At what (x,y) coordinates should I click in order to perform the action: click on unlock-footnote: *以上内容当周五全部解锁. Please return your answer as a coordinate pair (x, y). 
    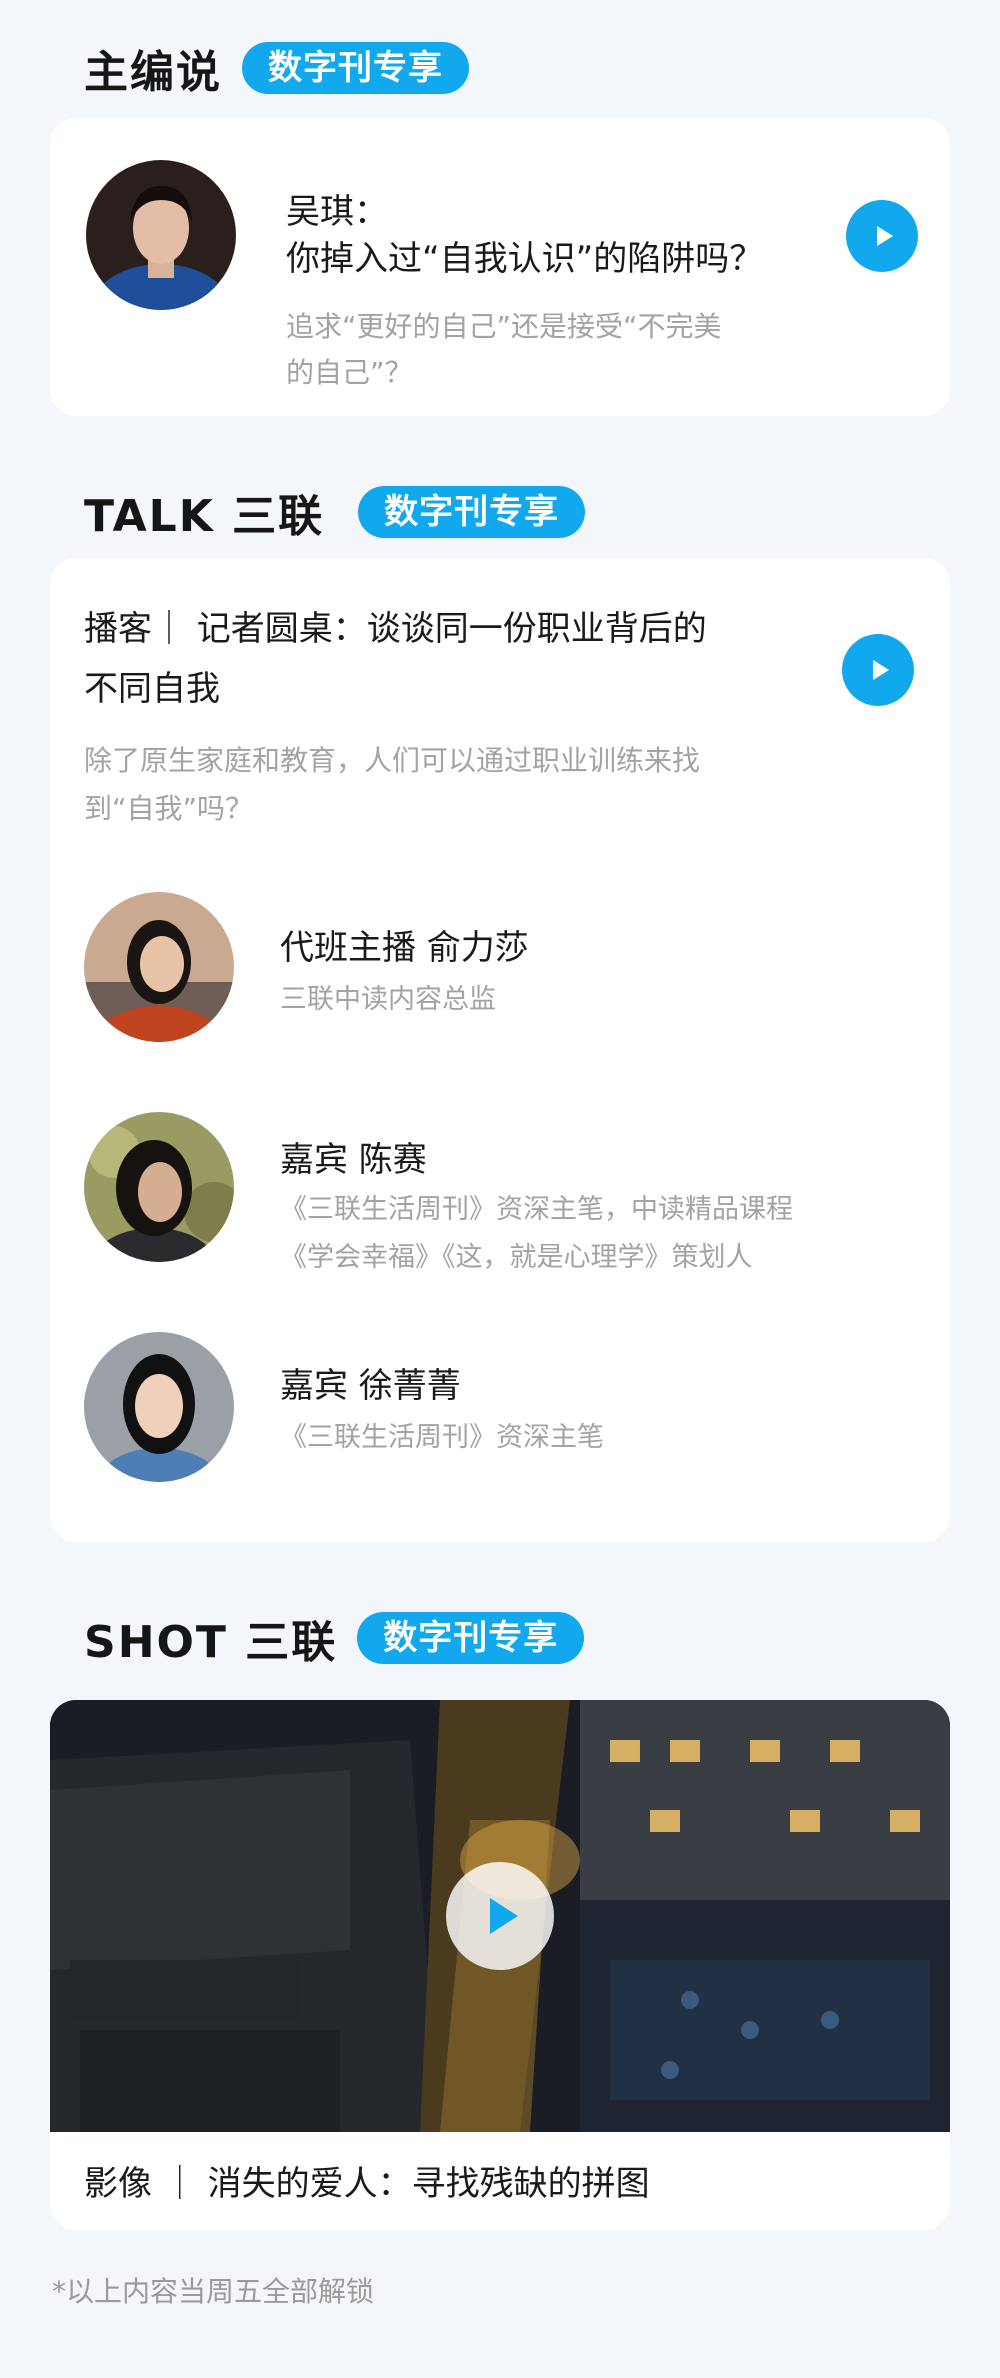
    Looking at the image, I should click on (213, 2291).